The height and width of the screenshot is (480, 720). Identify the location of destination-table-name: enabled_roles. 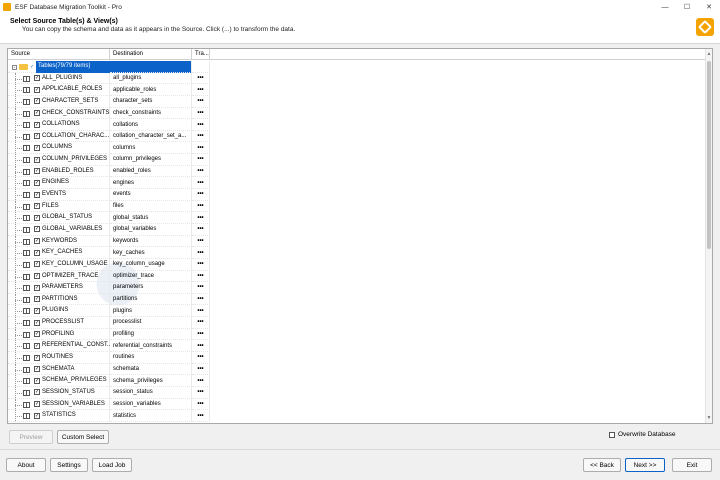
(151, 171).